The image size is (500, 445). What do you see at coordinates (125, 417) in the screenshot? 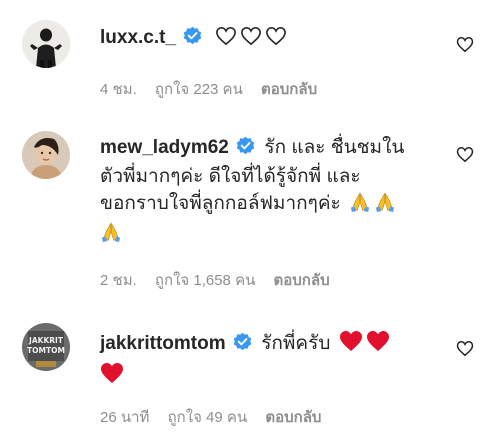
I see `comment-time: 26 นาที` at bounding box center [125, 417].